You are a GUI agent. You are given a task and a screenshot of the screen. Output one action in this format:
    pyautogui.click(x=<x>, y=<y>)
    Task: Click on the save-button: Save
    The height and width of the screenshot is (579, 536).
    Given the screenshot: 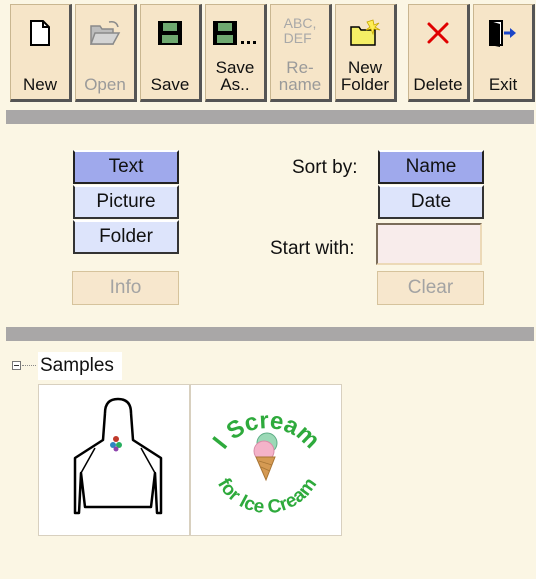 What is the action you would take?
    pyautogui.click(x=171, y=53)
    